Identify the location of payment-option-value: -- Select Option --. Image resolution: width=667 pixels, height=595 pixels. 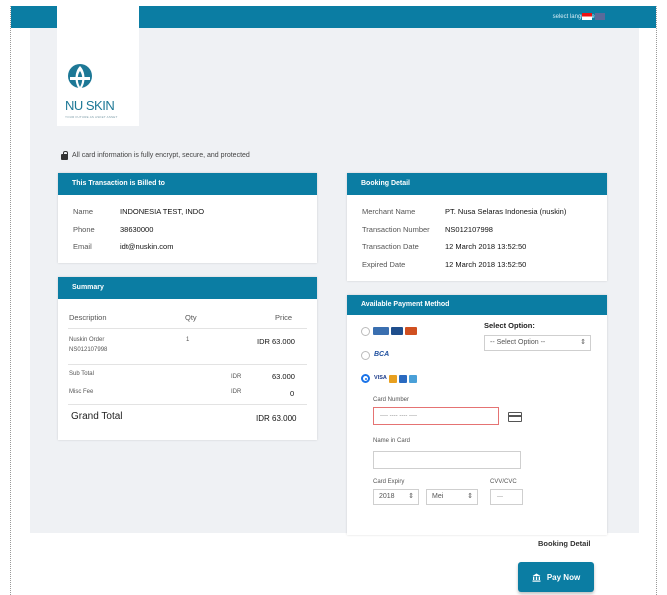
(518, 342).